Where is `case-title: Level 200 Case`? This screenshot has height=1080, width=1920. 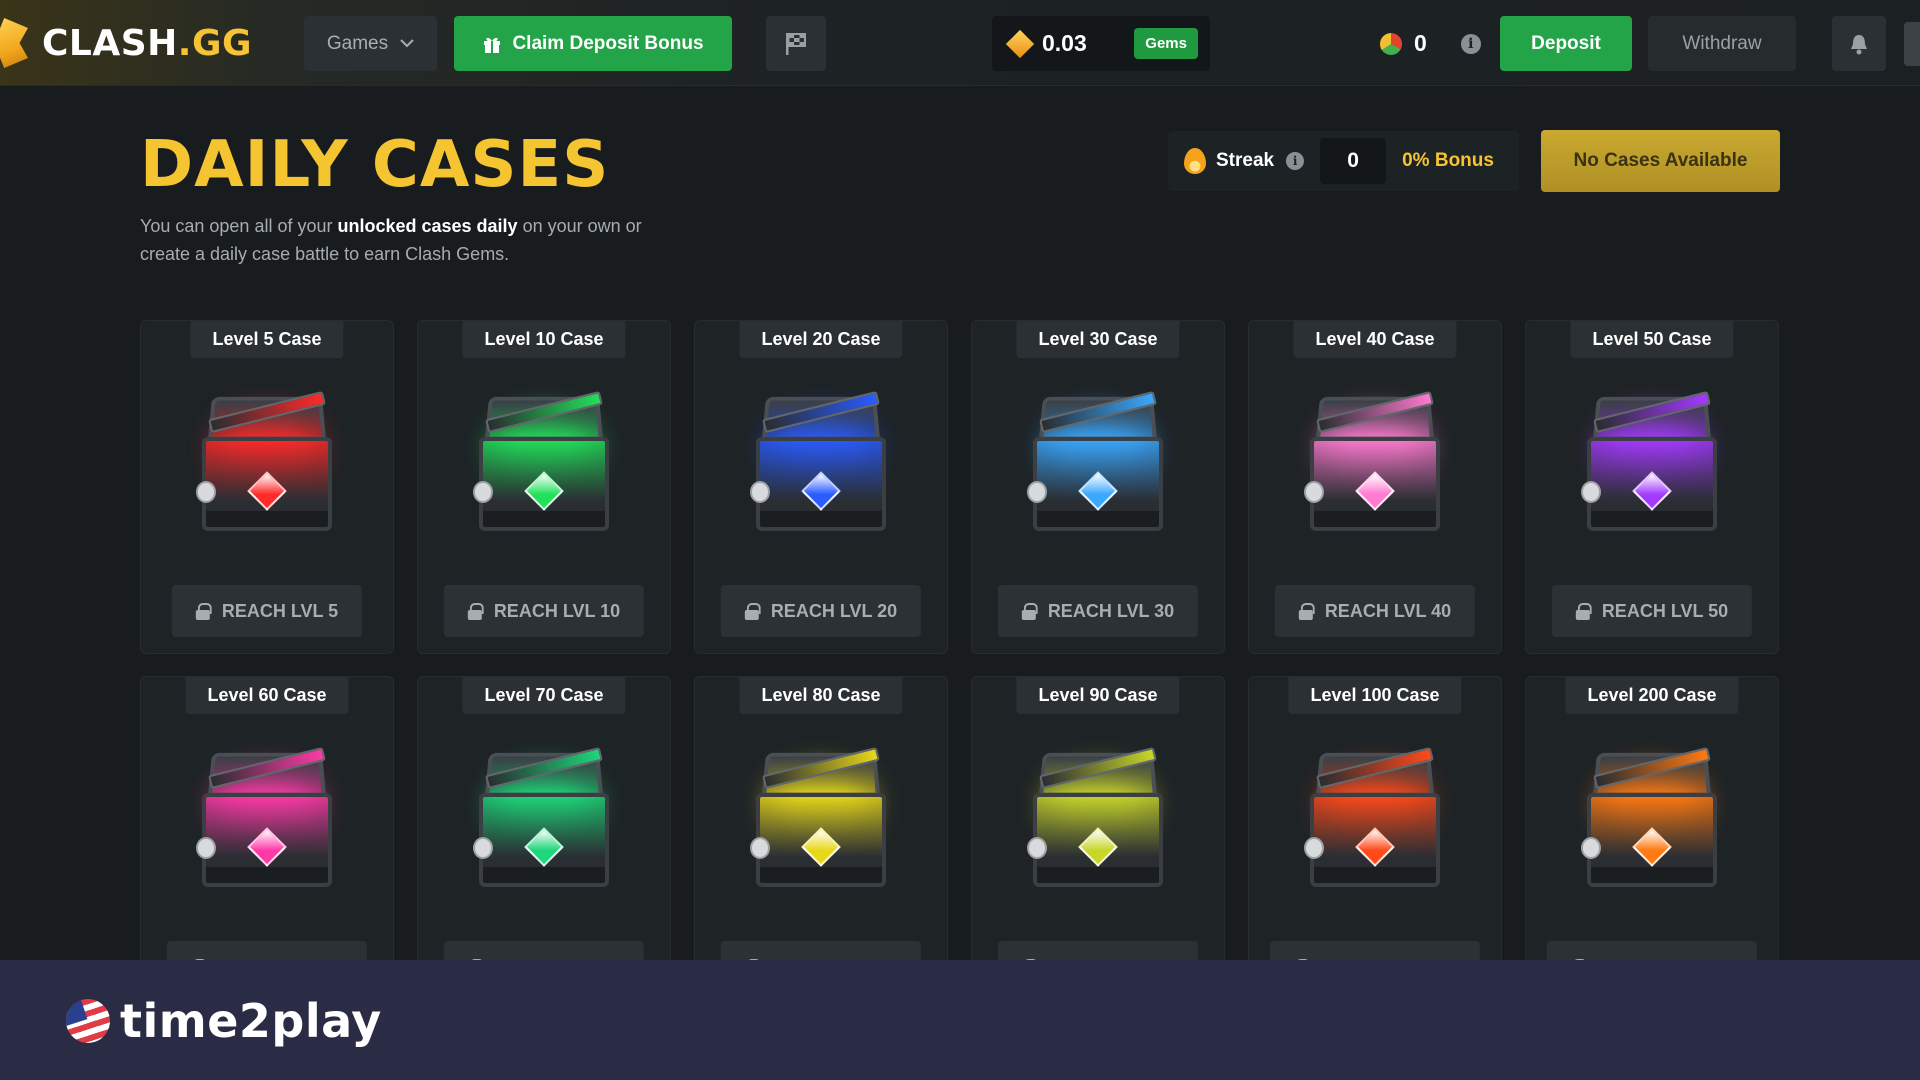 case-title: Level 200 Case is located at coordinates (1652, 695).